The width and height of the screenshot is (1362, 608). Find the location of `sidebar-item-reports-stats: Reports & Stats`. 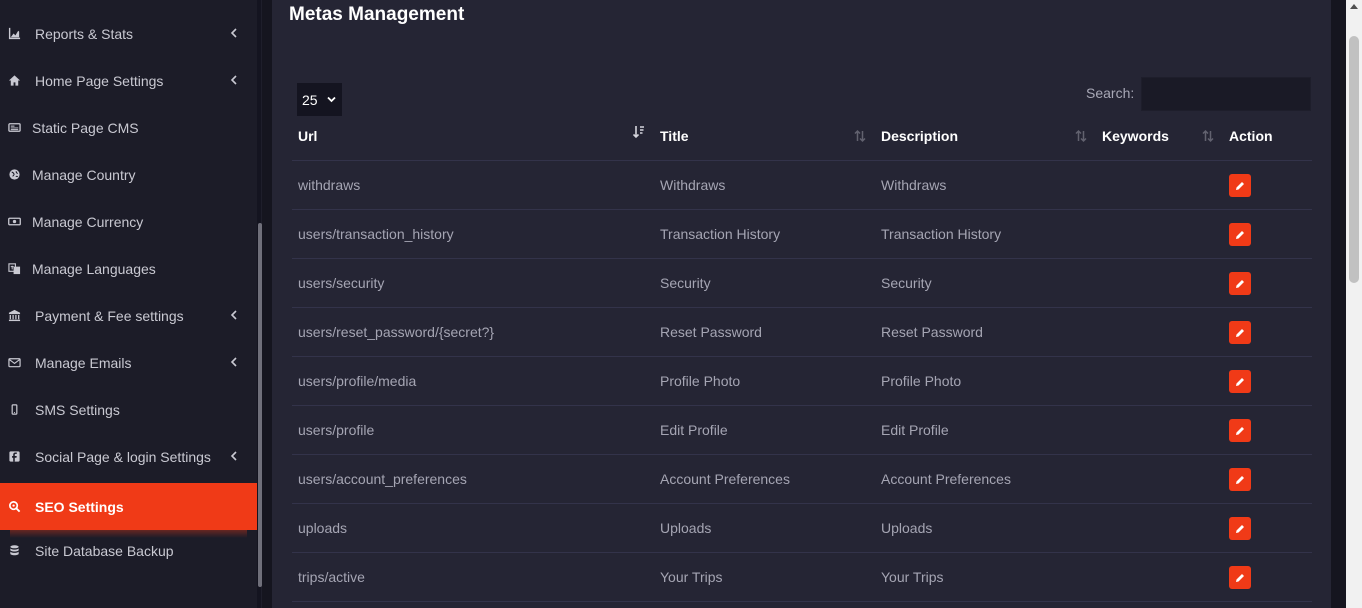

sidebar-item-reports-stats: Reports & Stats is located at coordinates (128, 33).